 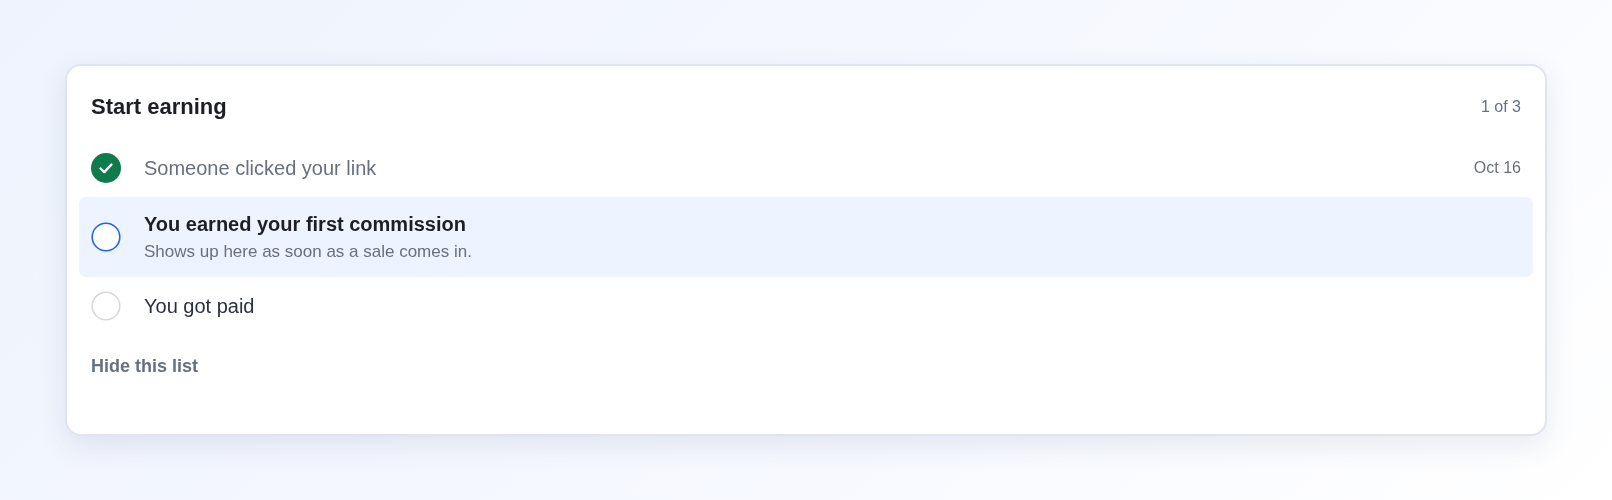 I want to click on step-date: Oct 16, so click(x=1497, y=168).